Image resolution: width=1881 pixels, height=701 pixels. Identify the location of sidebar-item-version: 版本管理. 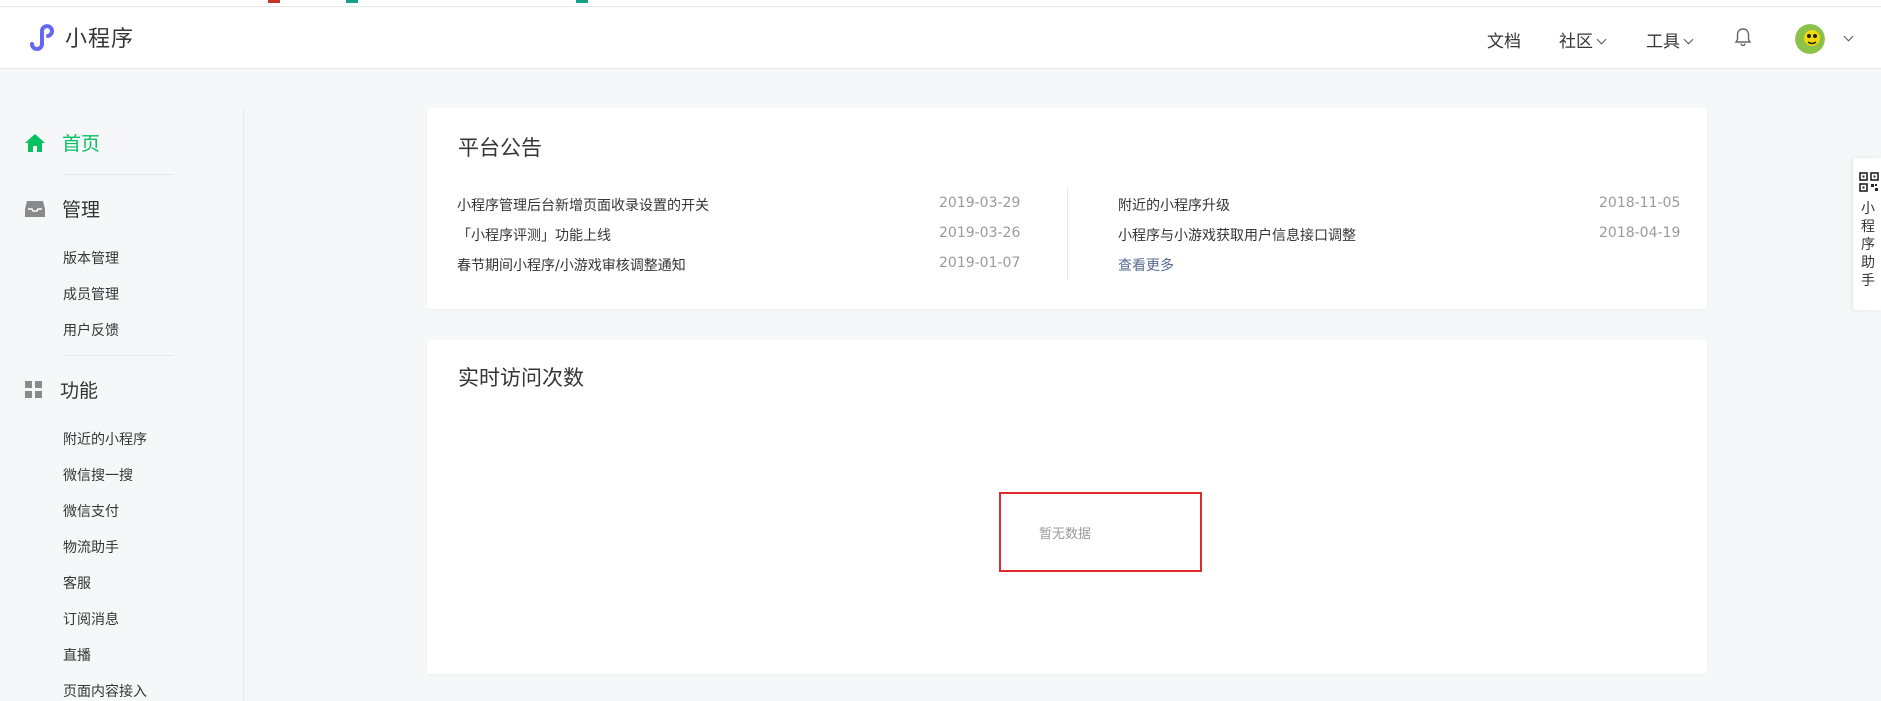
(91, 258).